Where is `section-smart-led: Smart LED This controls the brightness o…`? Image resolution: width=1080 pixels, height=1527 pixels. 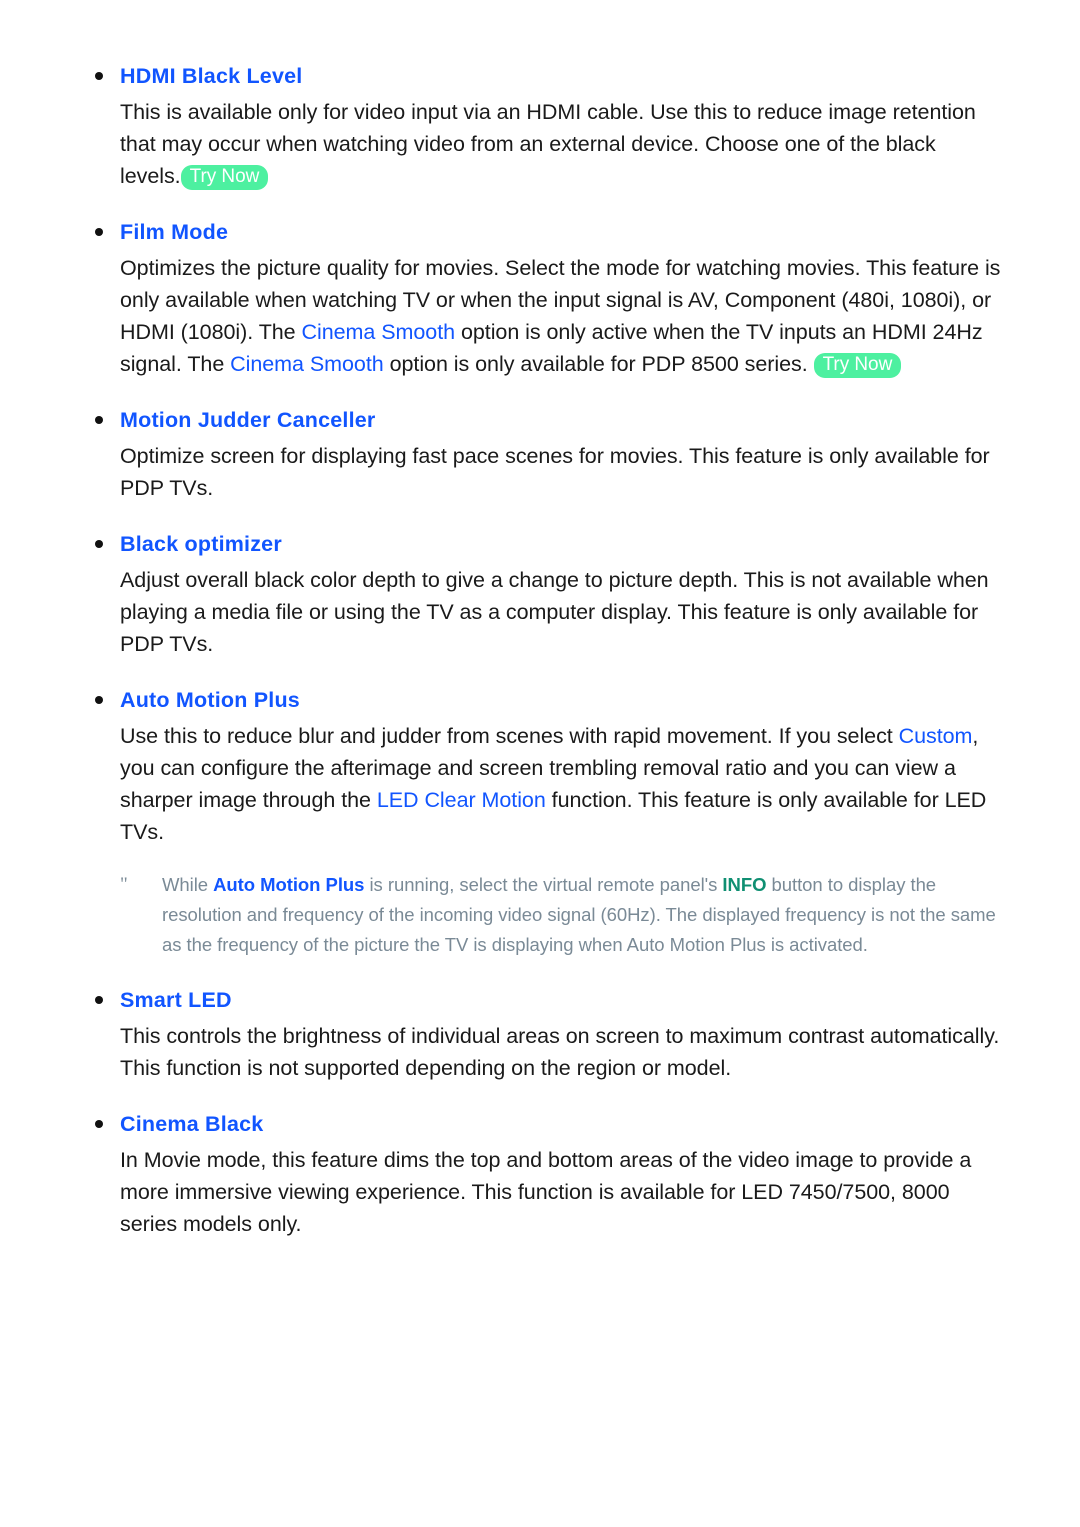 section-smart-led: Smart LED This controls the brightness o… is located at coordinates (545, 1035).